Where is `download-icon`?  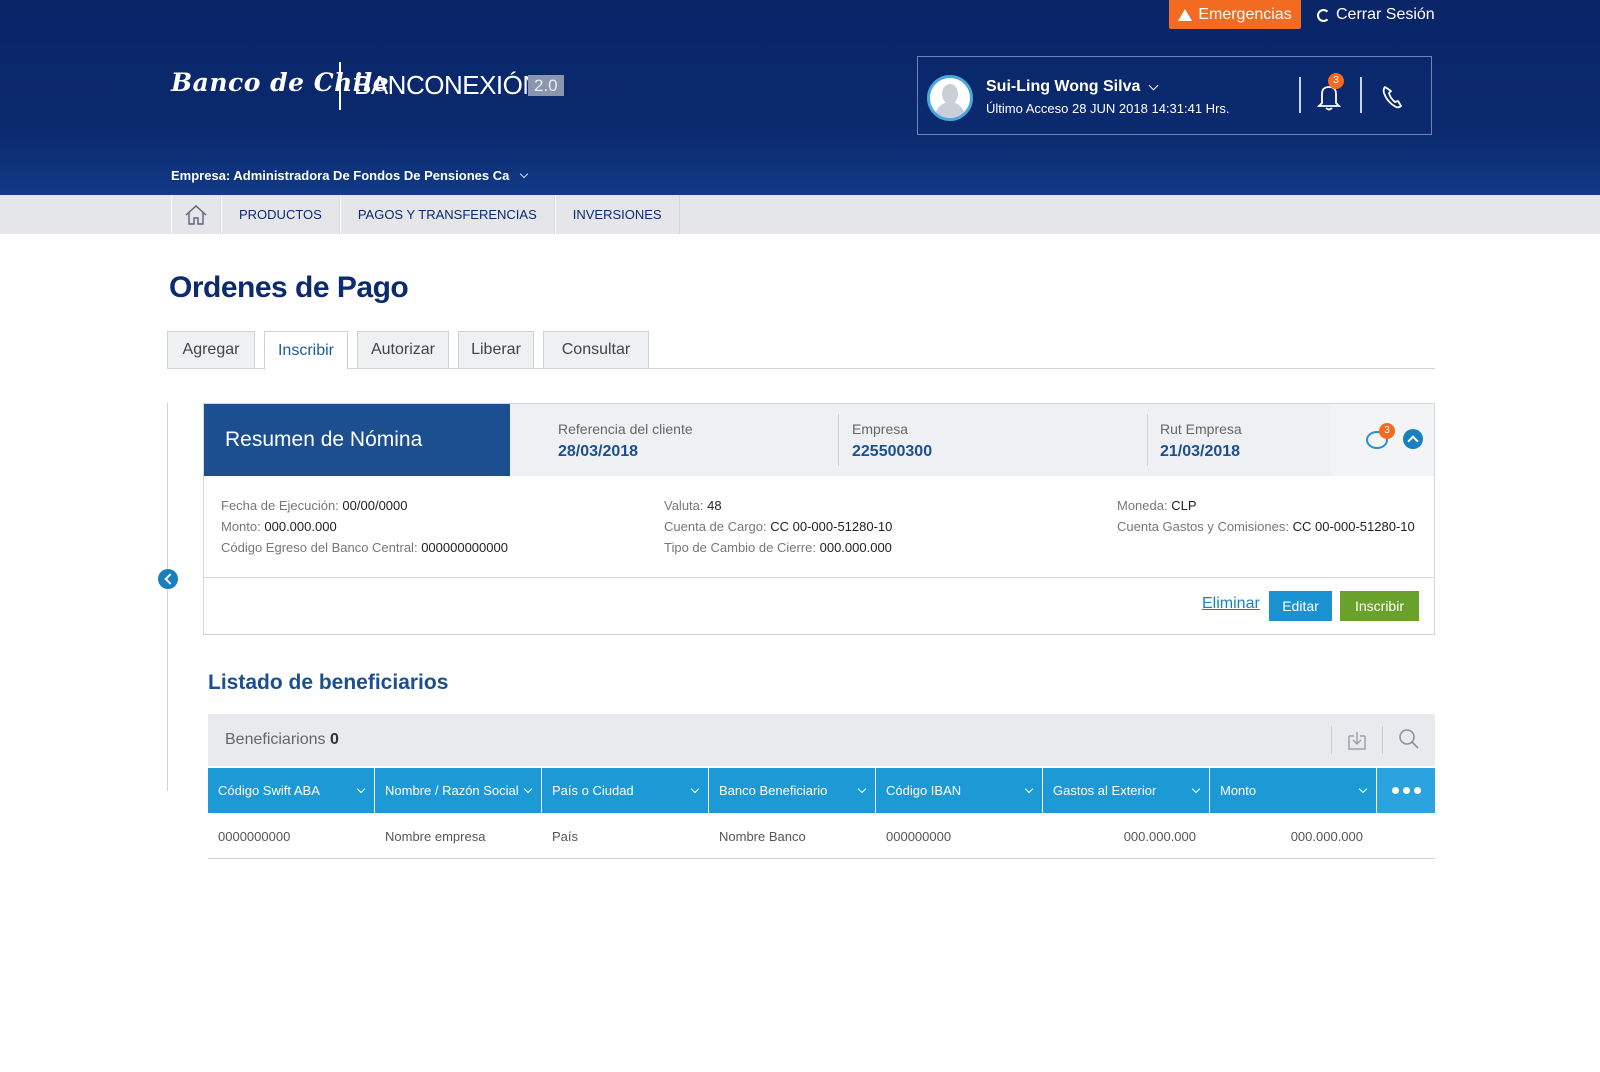 download-icon is located at coordinates (1357, 740).